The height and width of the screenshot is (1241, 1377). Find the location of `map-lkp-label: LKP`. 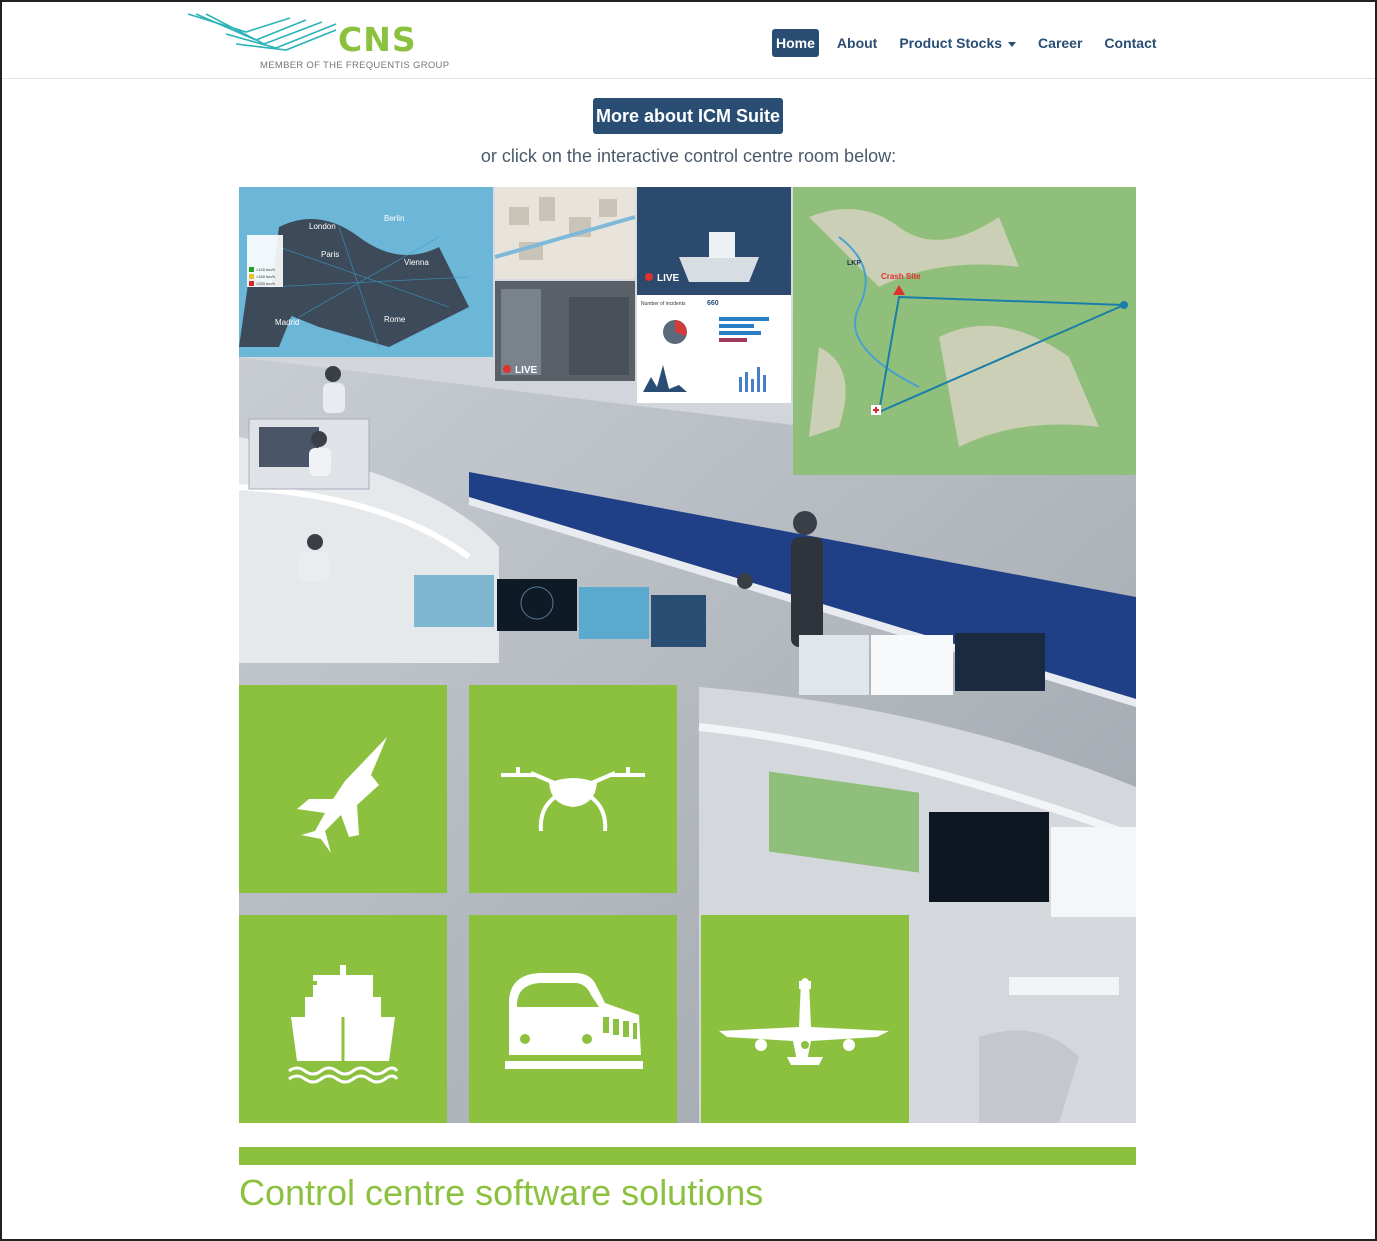

map-lkp-label: LKP is located at coordinates (854, 263).